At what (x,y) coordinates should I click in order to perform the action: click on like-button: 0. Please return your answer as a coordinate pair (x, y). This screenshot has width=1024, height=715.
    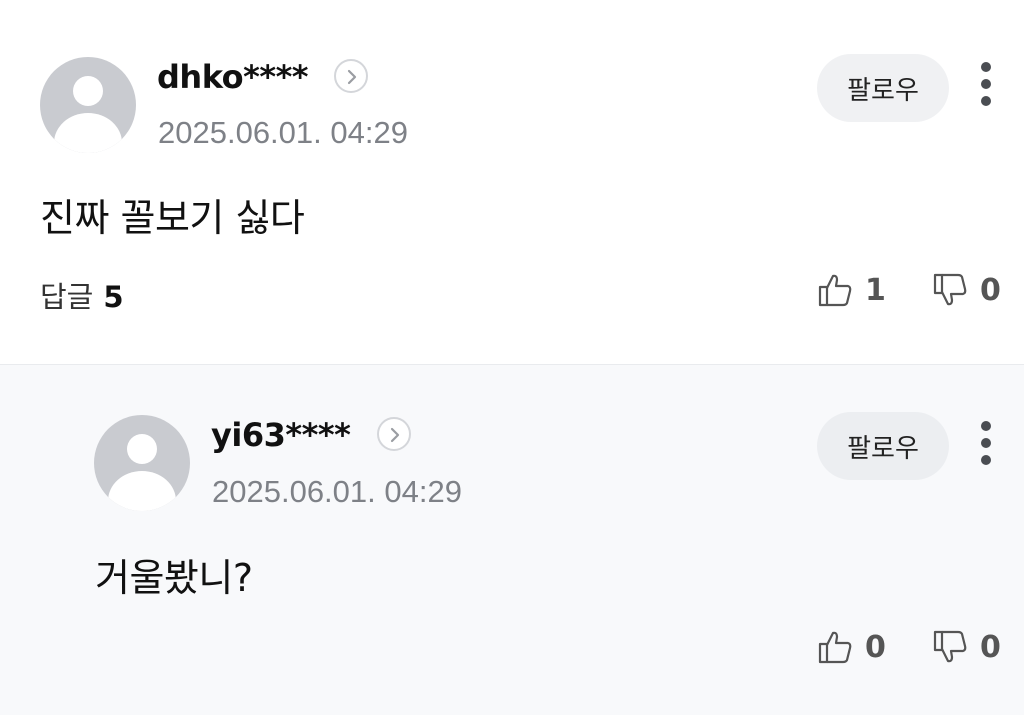
    Looking at the image, I should click on (851, 647).